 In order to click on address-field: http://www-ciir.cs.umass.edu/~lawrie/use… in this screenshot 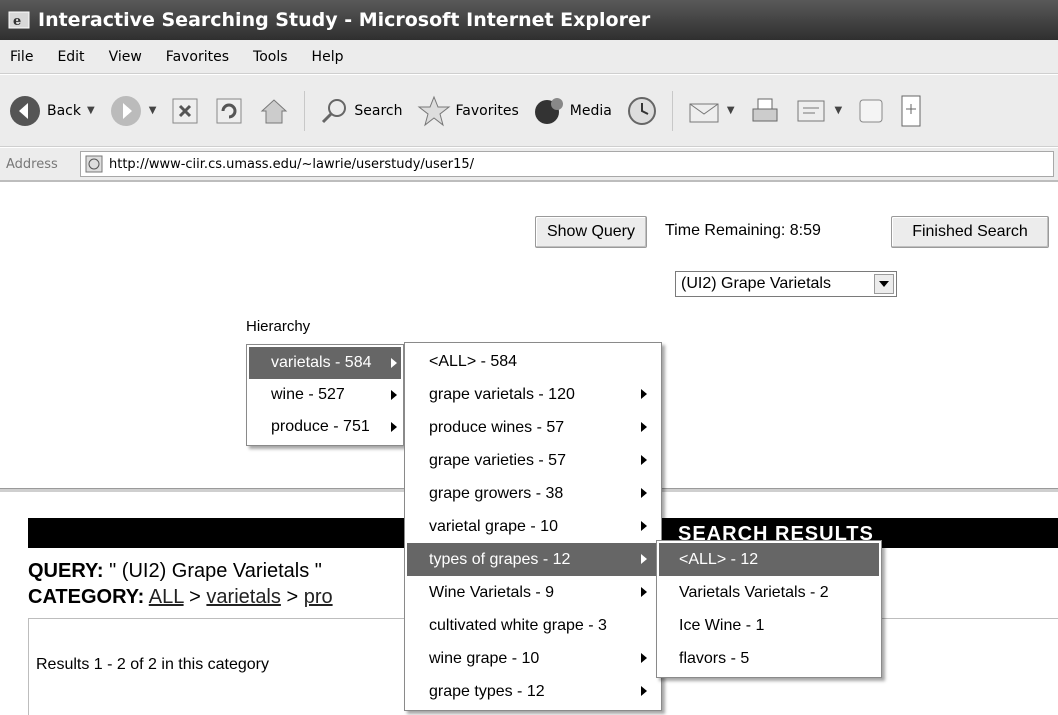, I will do `click(567, 164)`.